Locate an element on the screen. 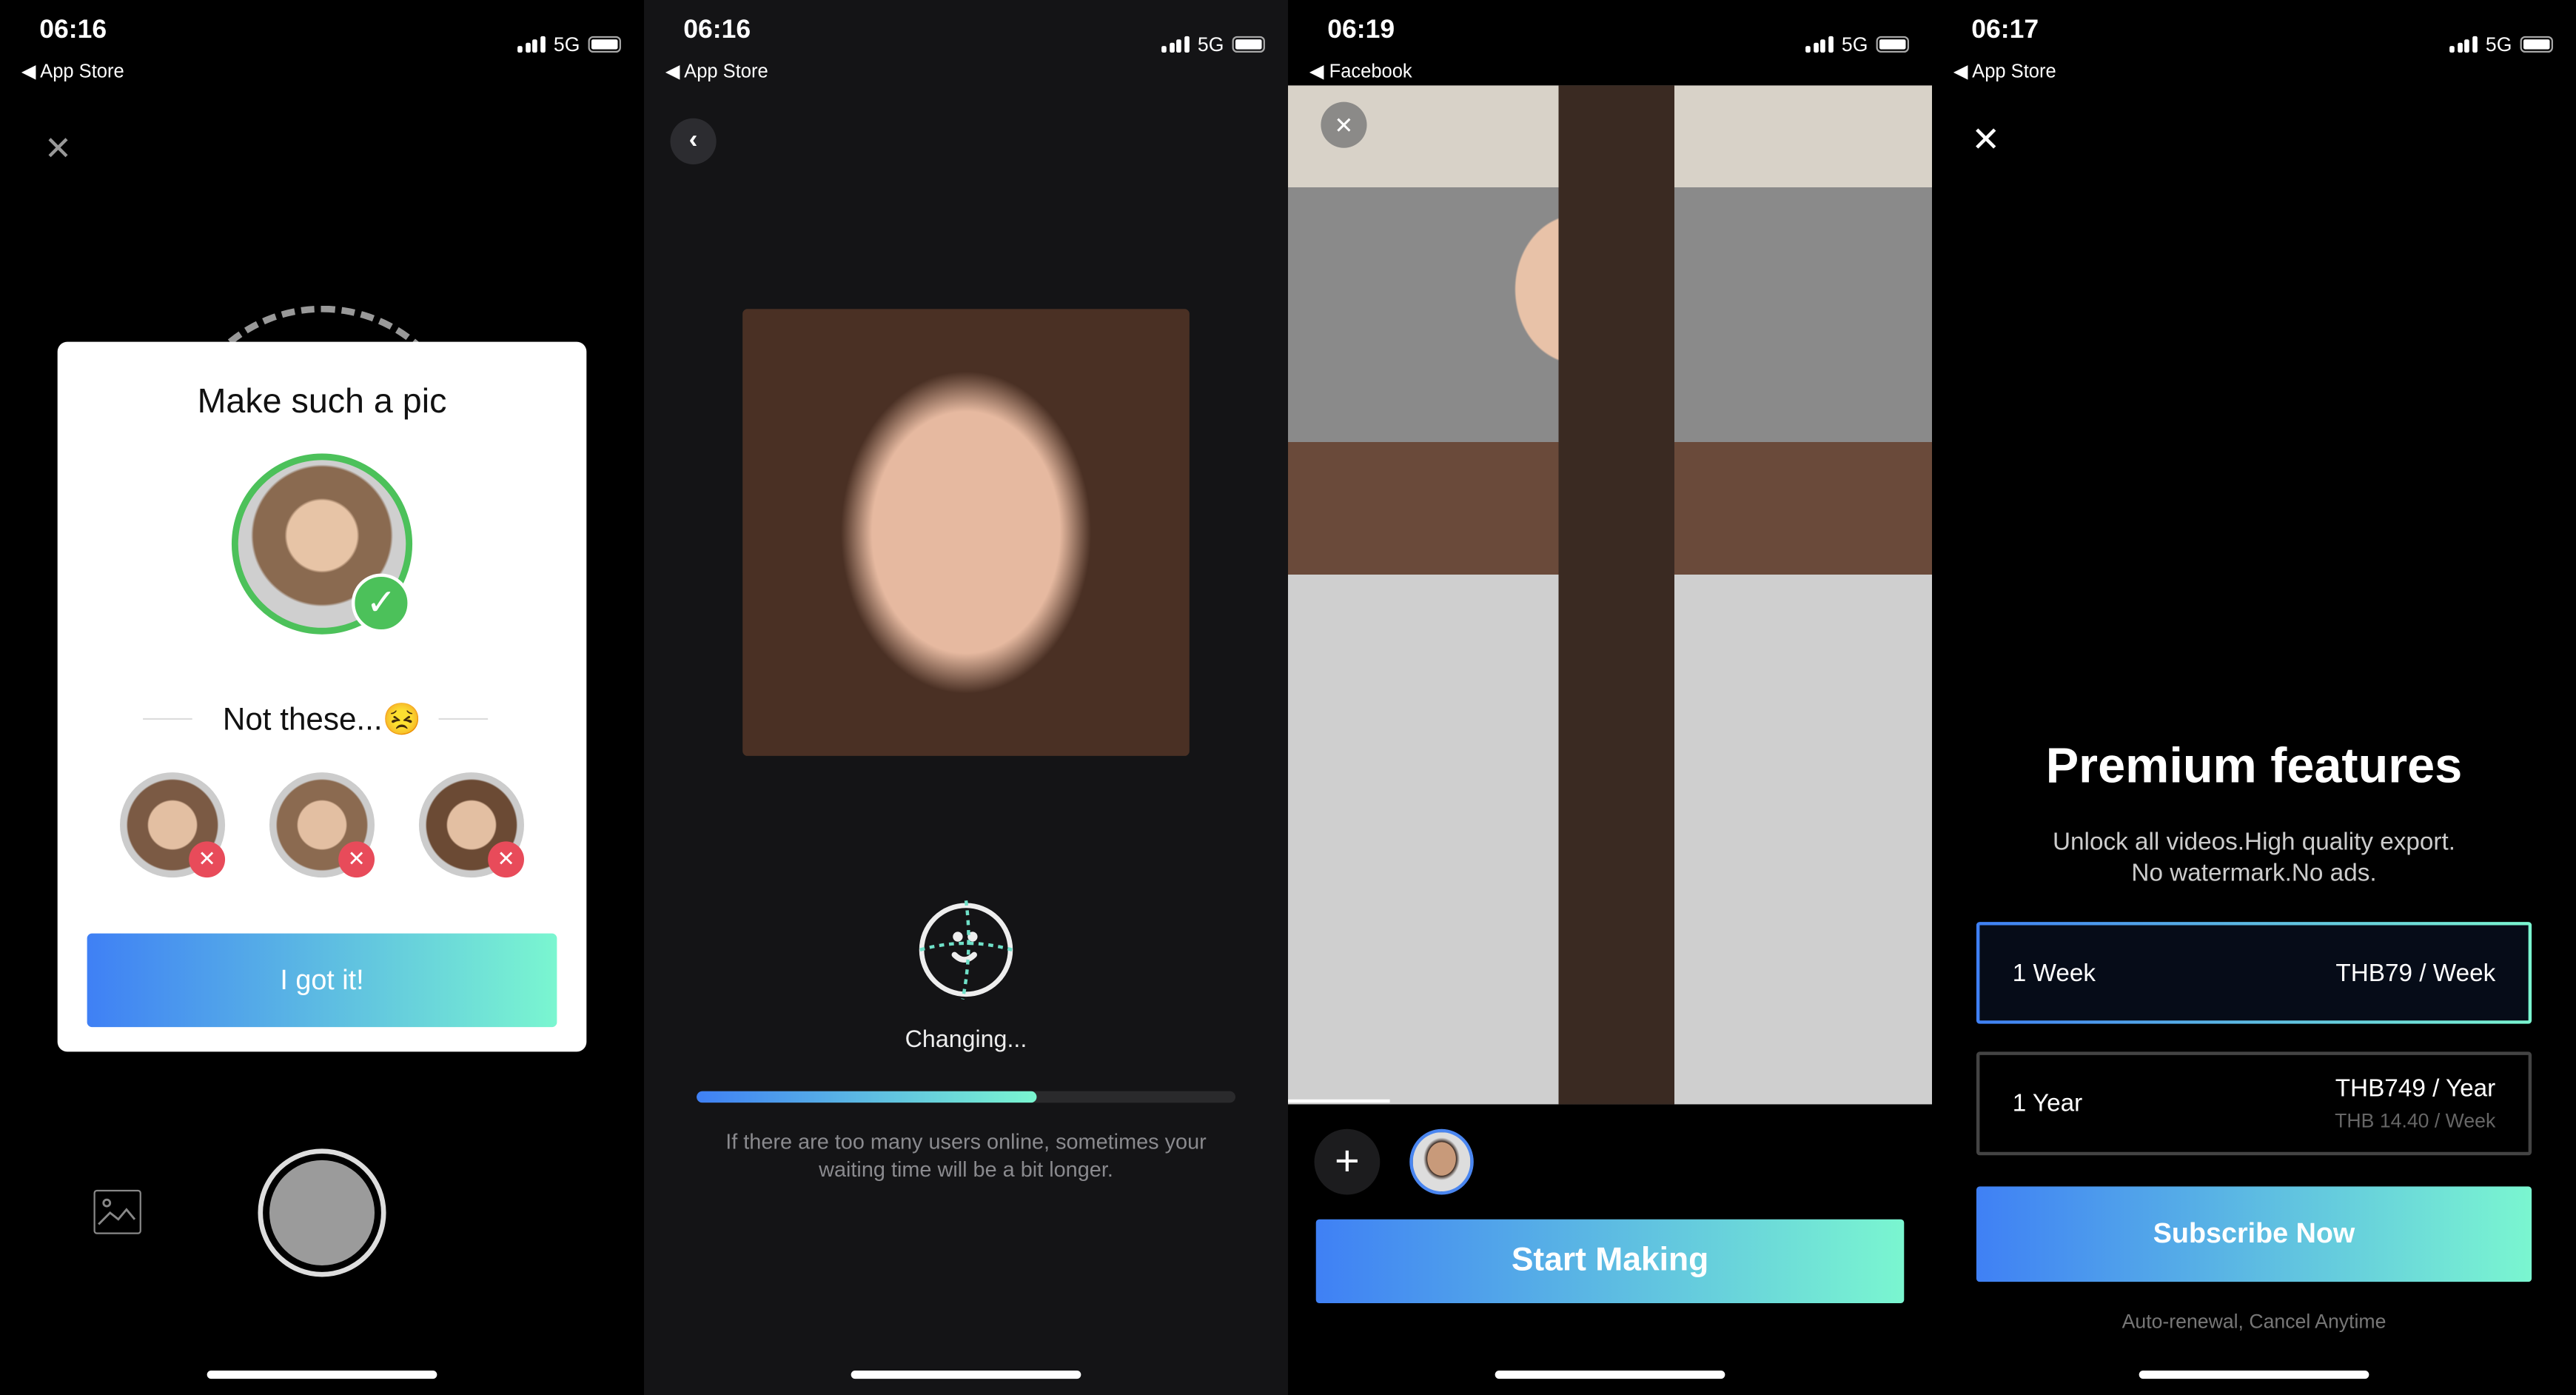  paywall-title: Premium features is located at coordinates (2254, 766).